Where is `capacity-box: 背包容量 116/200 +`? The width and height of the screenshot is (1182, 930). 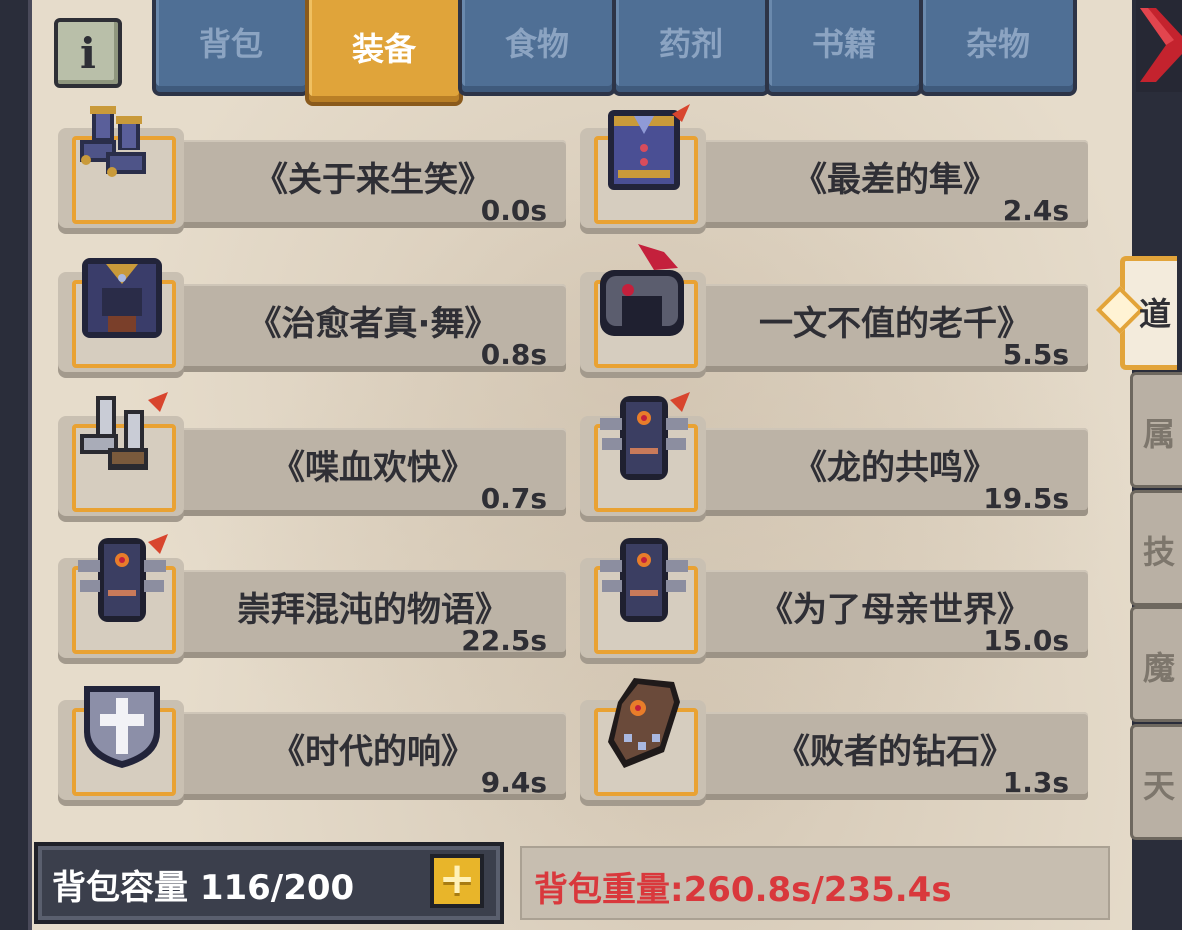
capacity-box: 背包容量 116/200 + is located at coordinates (269, 883).